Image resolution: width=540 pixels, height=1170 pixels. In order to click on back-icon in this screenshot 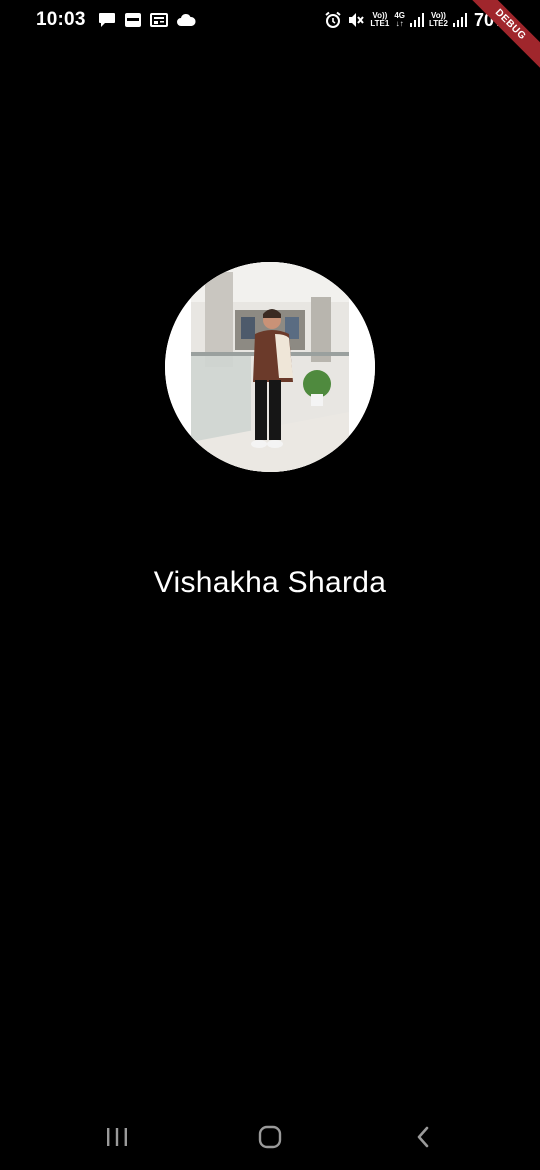, I will do `click(423, 1139)`.